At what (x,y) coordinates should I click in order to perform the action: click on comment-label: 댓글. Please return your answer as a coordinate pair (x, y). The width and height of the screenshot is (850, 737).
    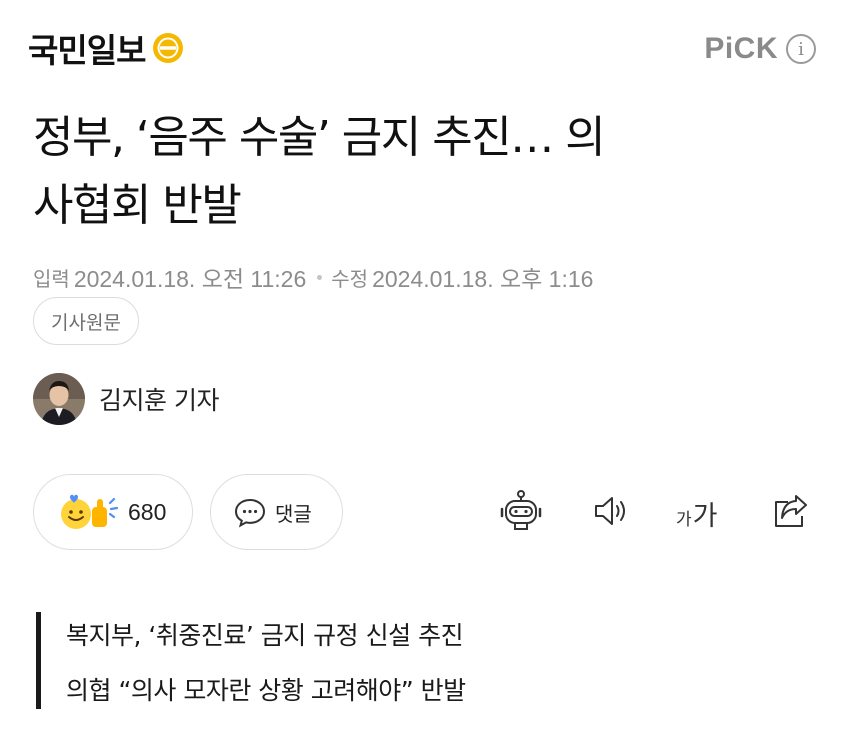
    Looking at the image, I should click on (293, 513).